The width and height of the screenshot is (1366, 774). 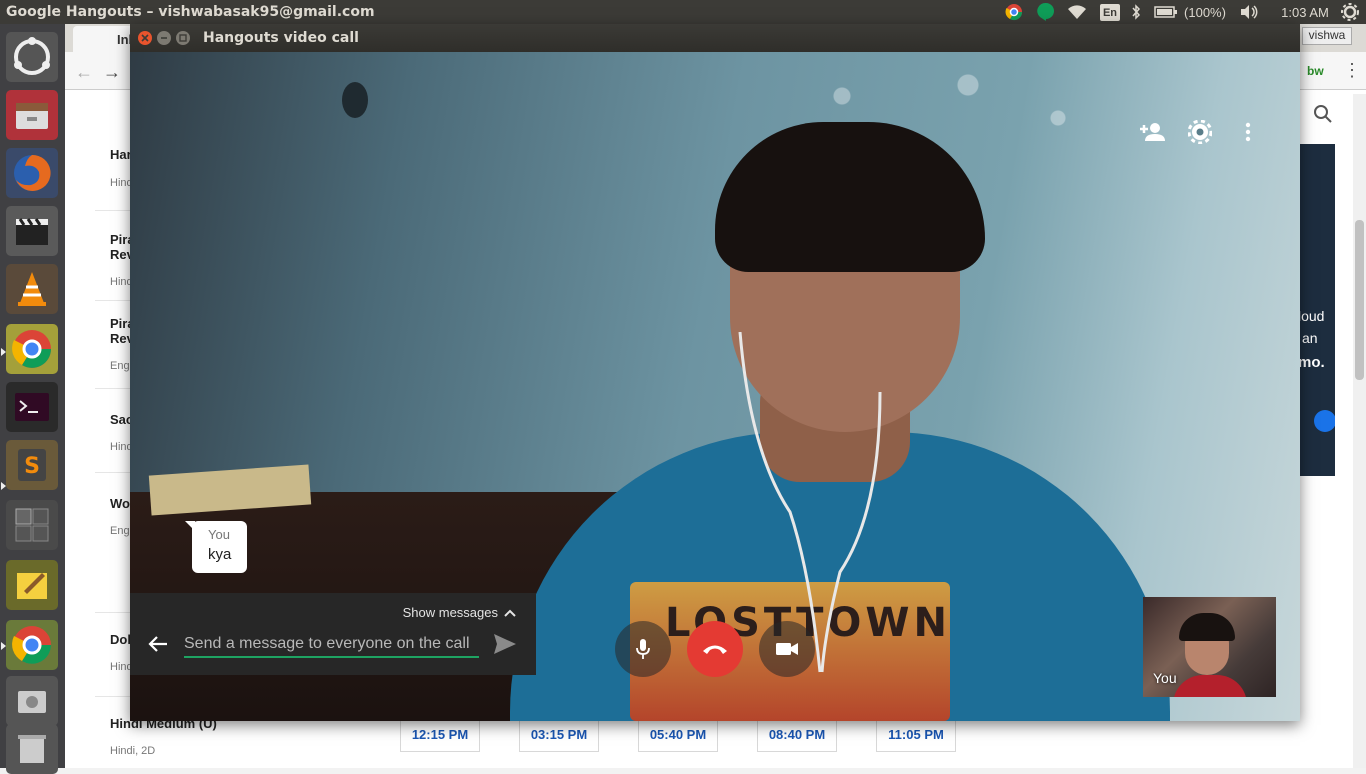 I want to click on svg-text: S, so click(x=32, y=466).